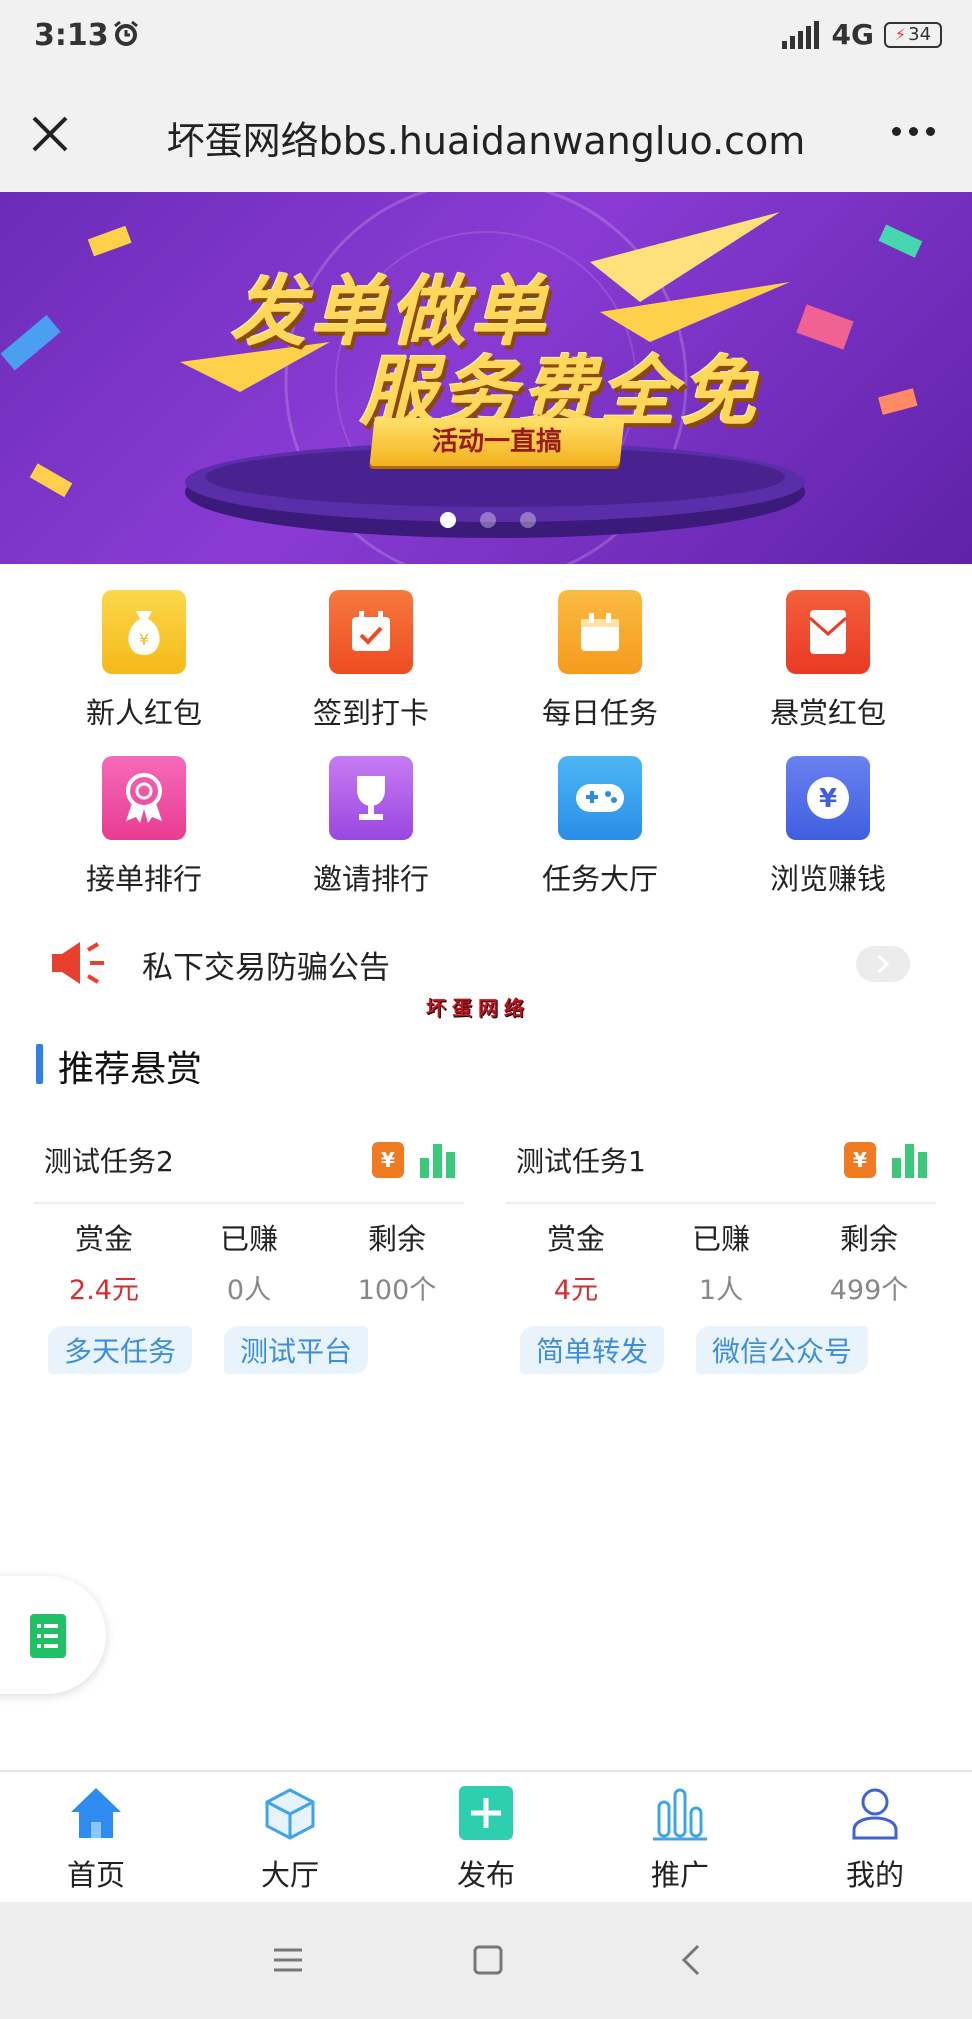 This screenshot has width=972, height=2019. What do you see at coordinates (860, 1160) in the screenshot?
I see `reward-badge-icon: ¥` at bounding box center [860, 1160].